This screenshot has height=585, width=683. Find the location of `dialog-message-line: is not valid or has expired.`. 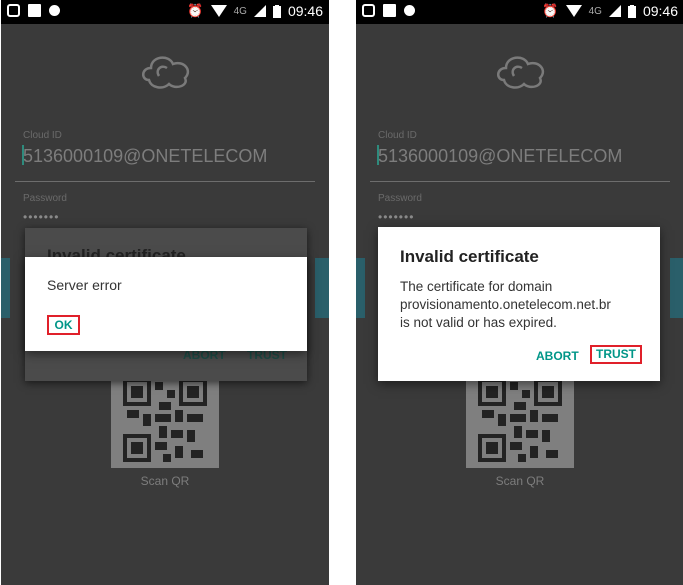

dialog-message-line: is not valid or has expired. is located at coordinates (478, 322).